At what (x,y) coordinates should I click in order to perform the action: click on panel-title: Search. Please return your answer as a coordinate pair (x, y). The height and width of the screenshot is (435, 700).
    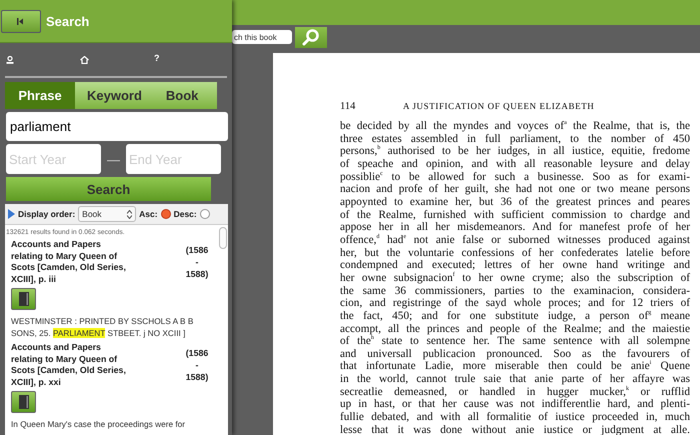
    Looking at the image, I should click on (68, 21).